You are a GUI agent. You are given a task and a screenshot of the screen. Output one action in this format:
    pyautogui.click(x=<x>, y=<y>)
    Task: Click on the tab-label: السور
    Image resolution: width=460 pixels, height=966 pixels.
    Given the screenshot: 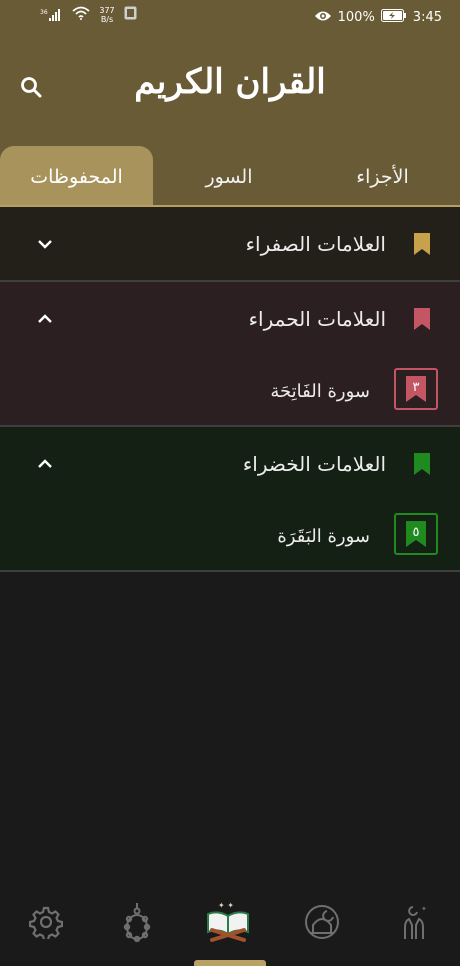 What is the action you would take?
    pyautogui.click(x=229, y=176)
    